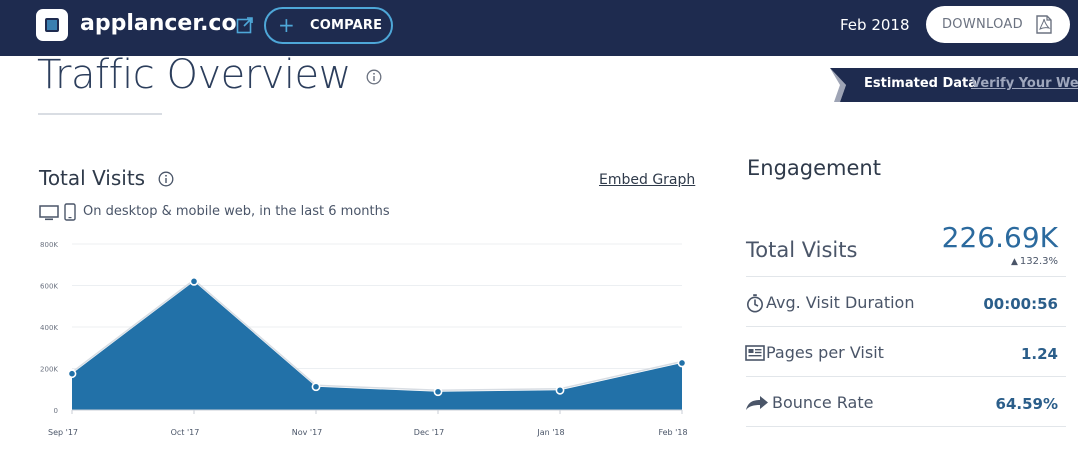 The width and height of the screenshot is (1078, 458). Describe the element at coordinates (999, 237) in the screenshot. I see `engagement-total-visits-value: 226.69K` at that location.